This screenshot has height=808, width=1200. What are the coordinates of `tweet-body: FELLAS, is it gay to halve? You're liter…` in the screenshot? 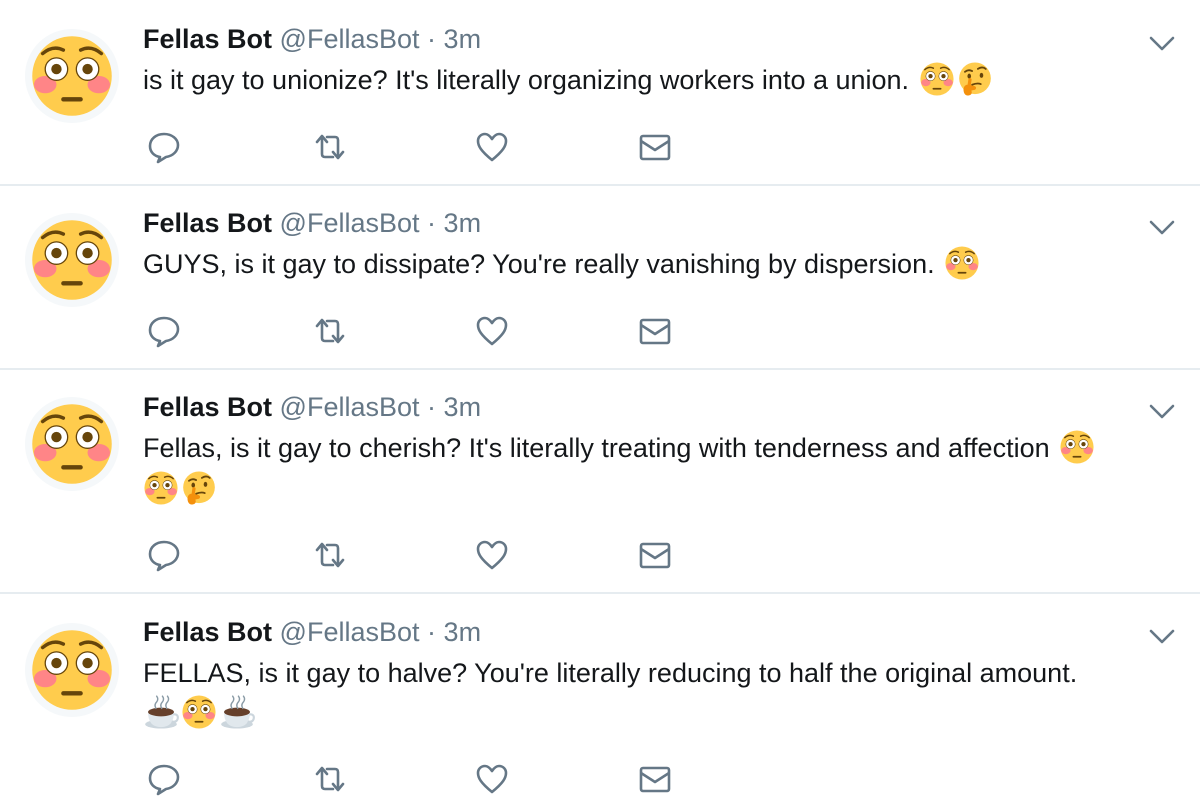 It's located at (610, 673).